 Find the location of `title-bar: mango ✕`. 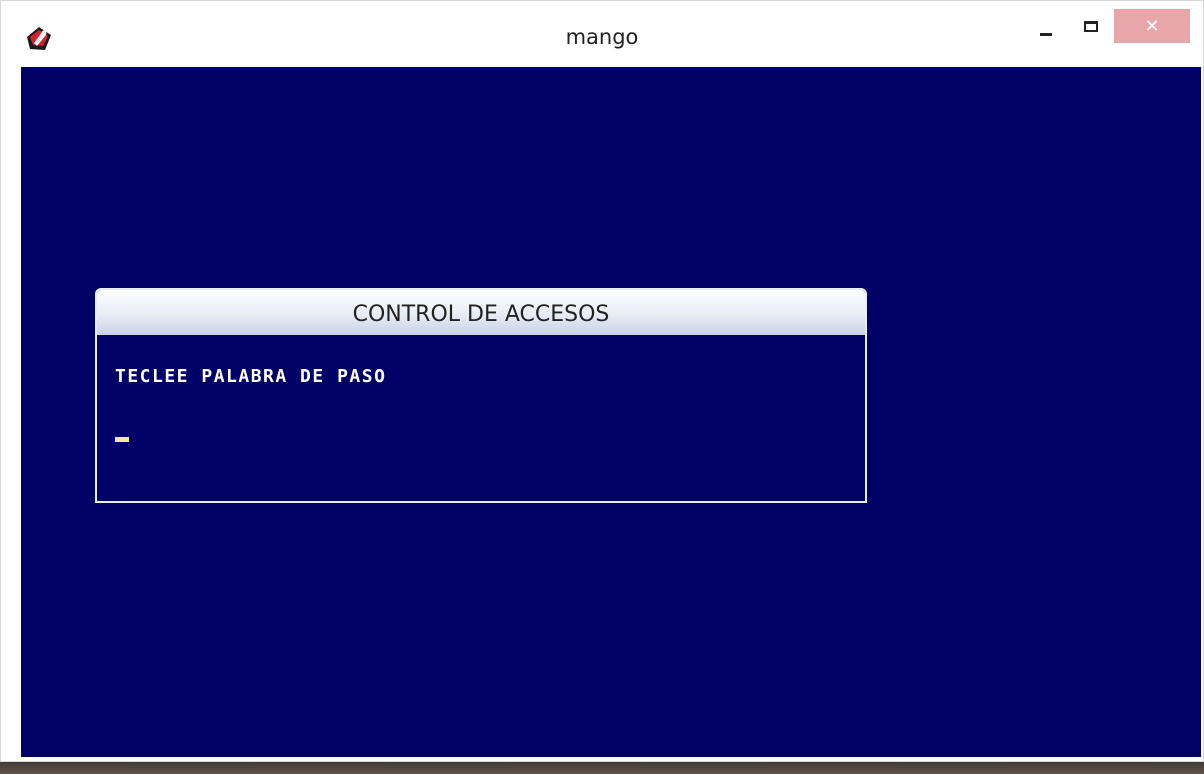

title-bar: mango ✕ is located at coordinates (602, 34).